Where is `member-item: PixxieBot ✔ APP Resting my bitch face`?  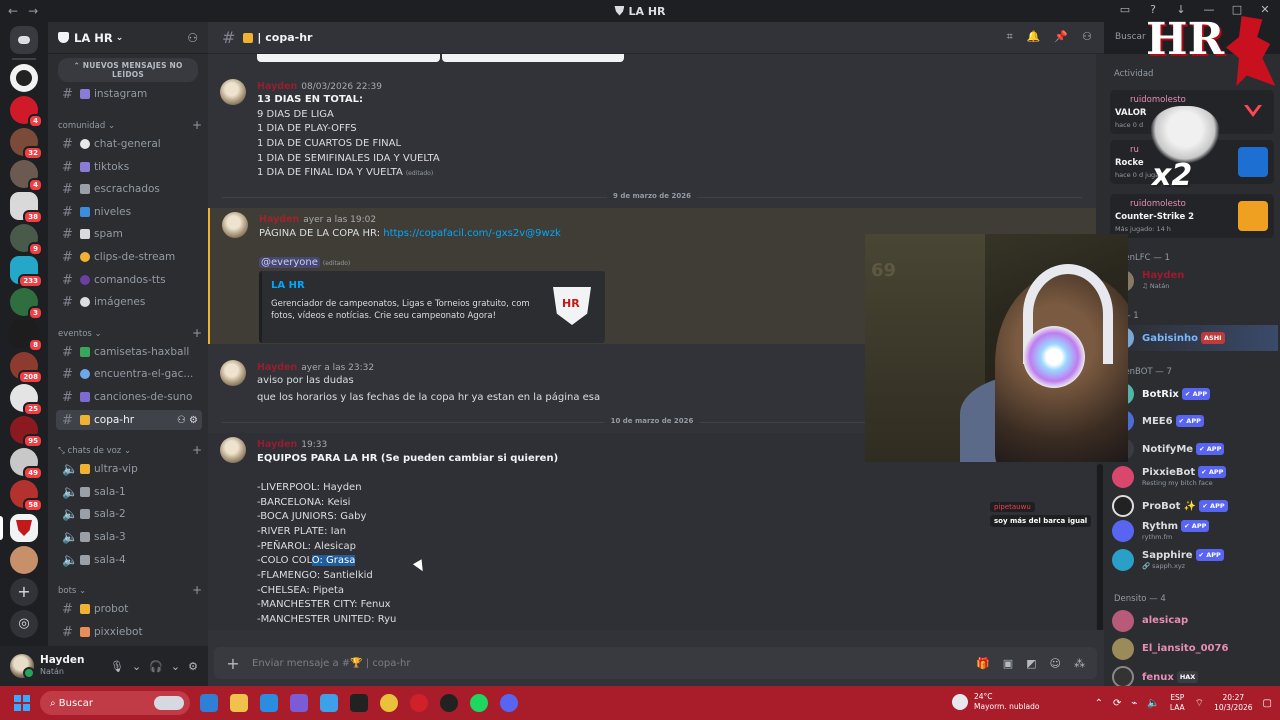 member-item: PixxieBot ✔ APP Resting my bitch face is located at coordinates (1195, 477).